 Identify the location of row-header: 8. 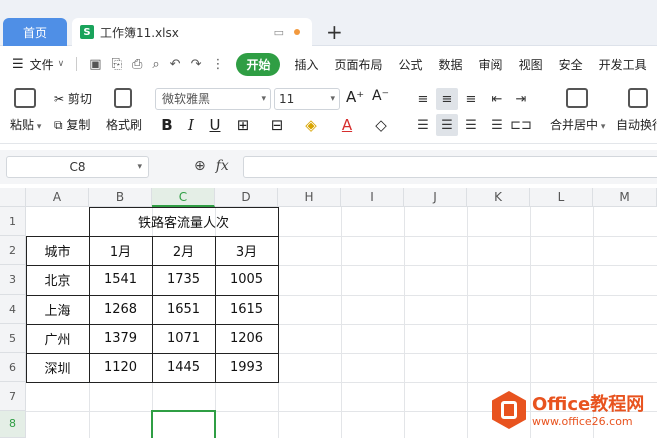
(13, 424).